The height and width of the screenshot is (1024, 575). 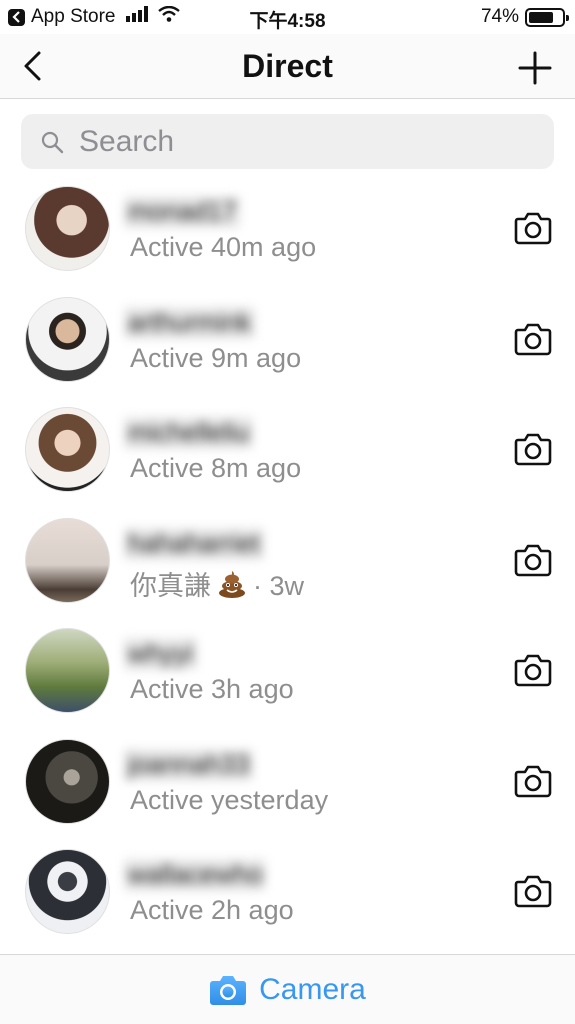 I want to click on thread-row: hahaharriet 你真謙 · 3w, so click(x=287, y=561).